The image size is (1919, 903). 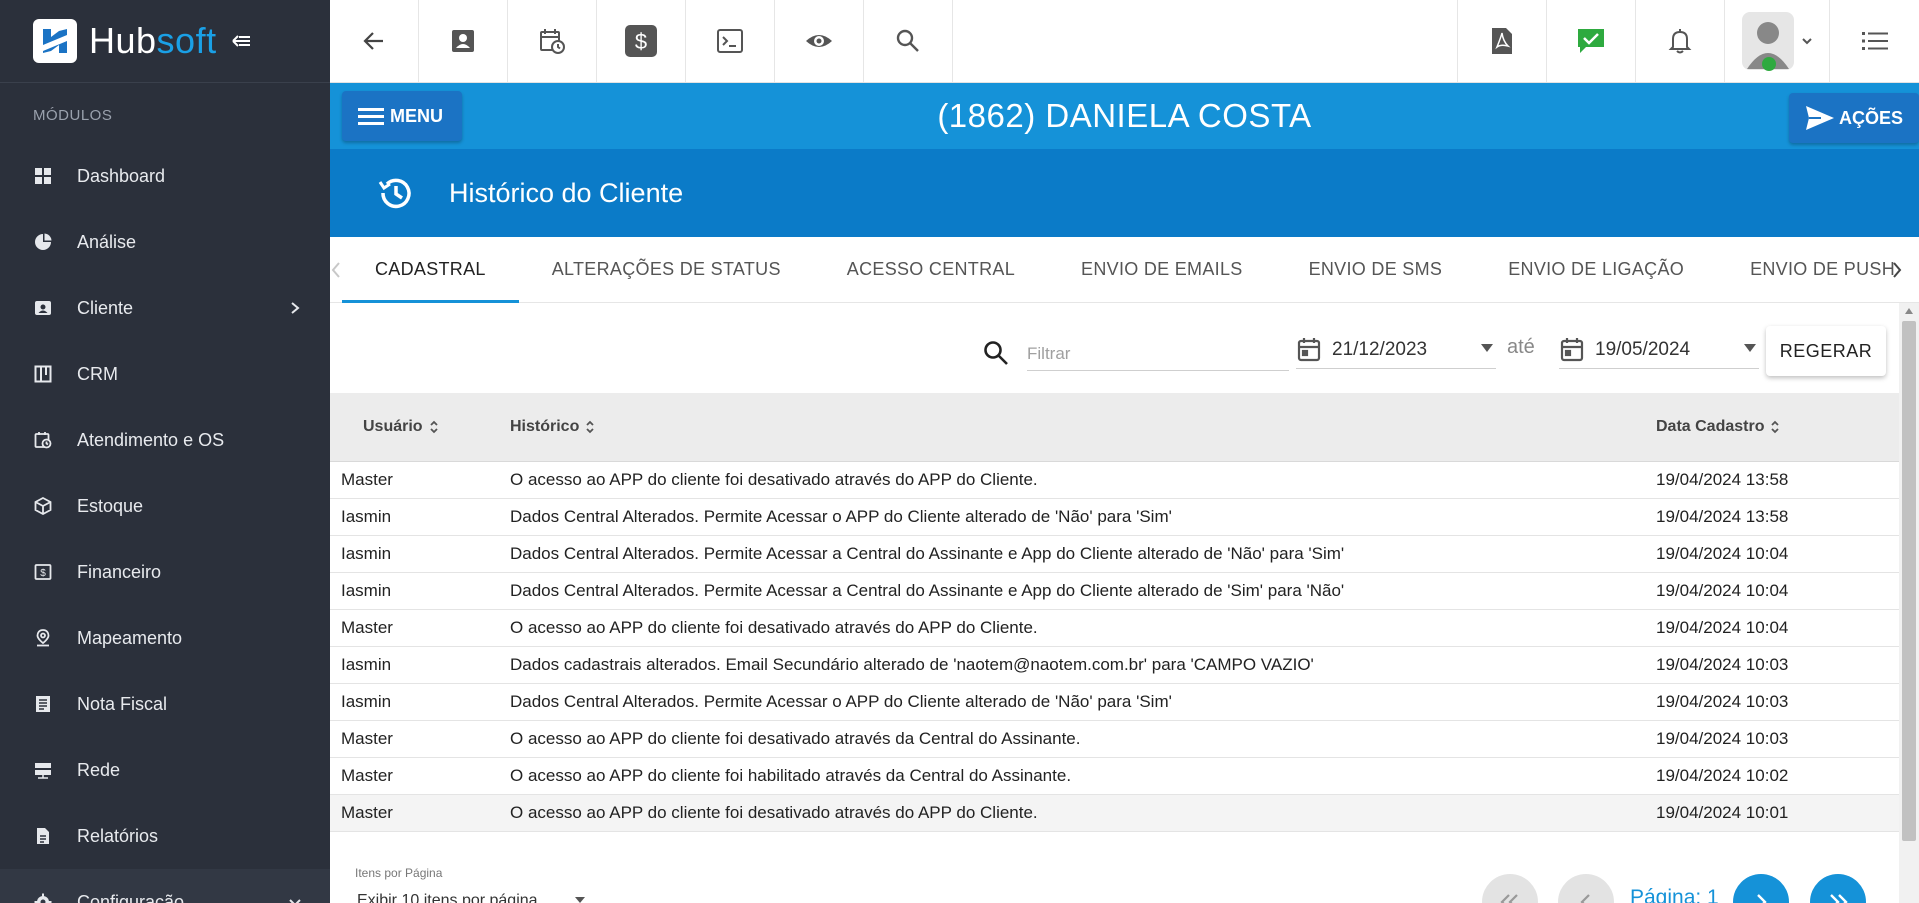 What do you see at coordinates (1510, 888) in the screenshot?
I see `first-page-button` at bounding box center [1510, 888].